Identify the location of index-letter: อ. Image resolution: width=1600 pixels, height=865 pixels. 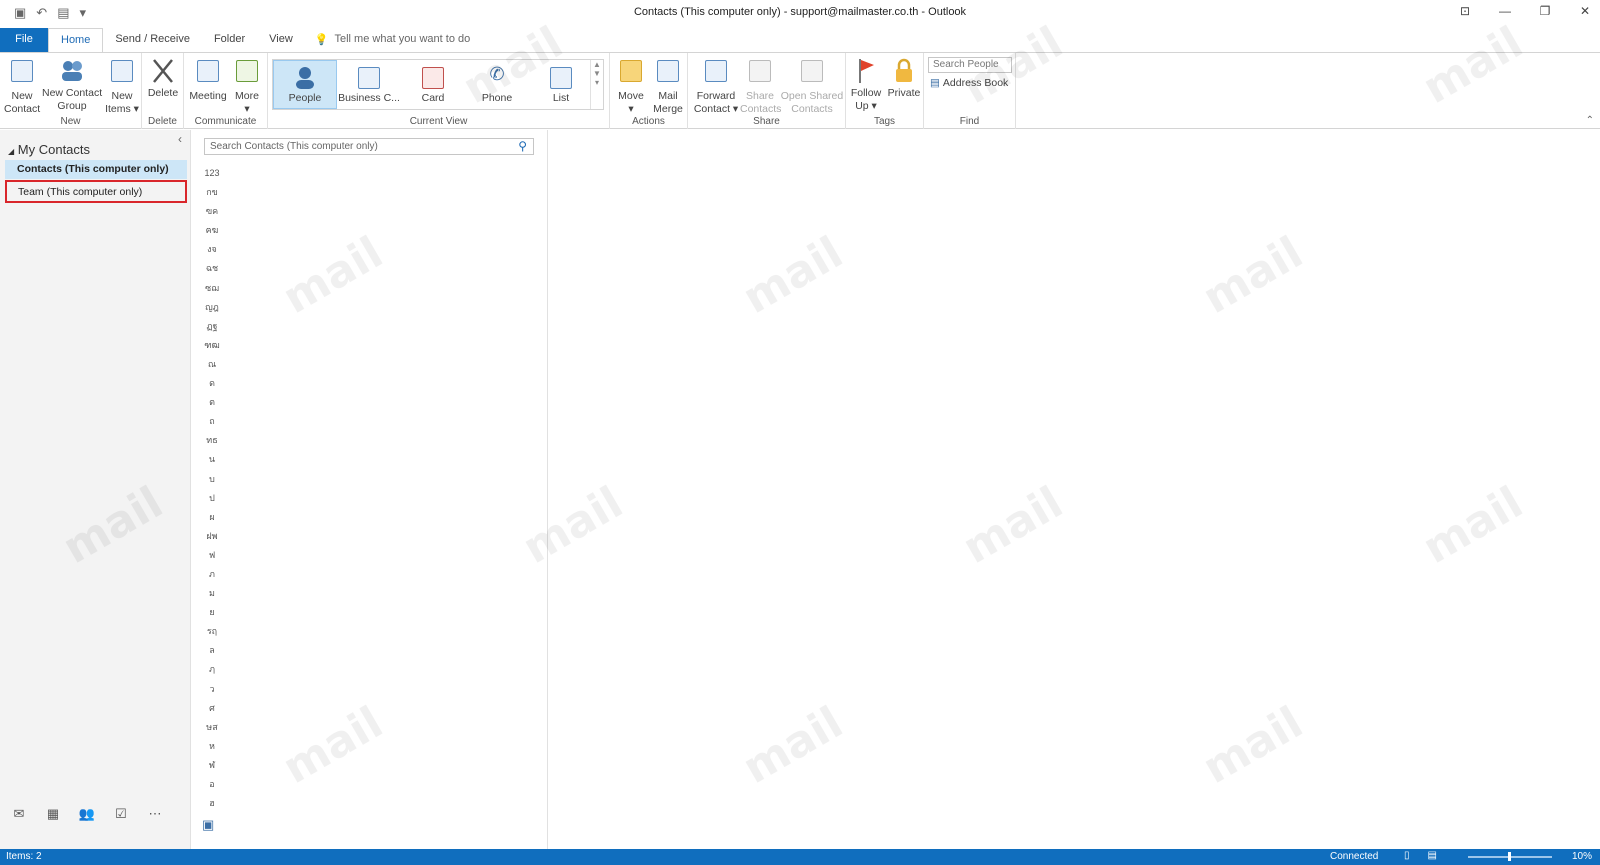
(212, 784).